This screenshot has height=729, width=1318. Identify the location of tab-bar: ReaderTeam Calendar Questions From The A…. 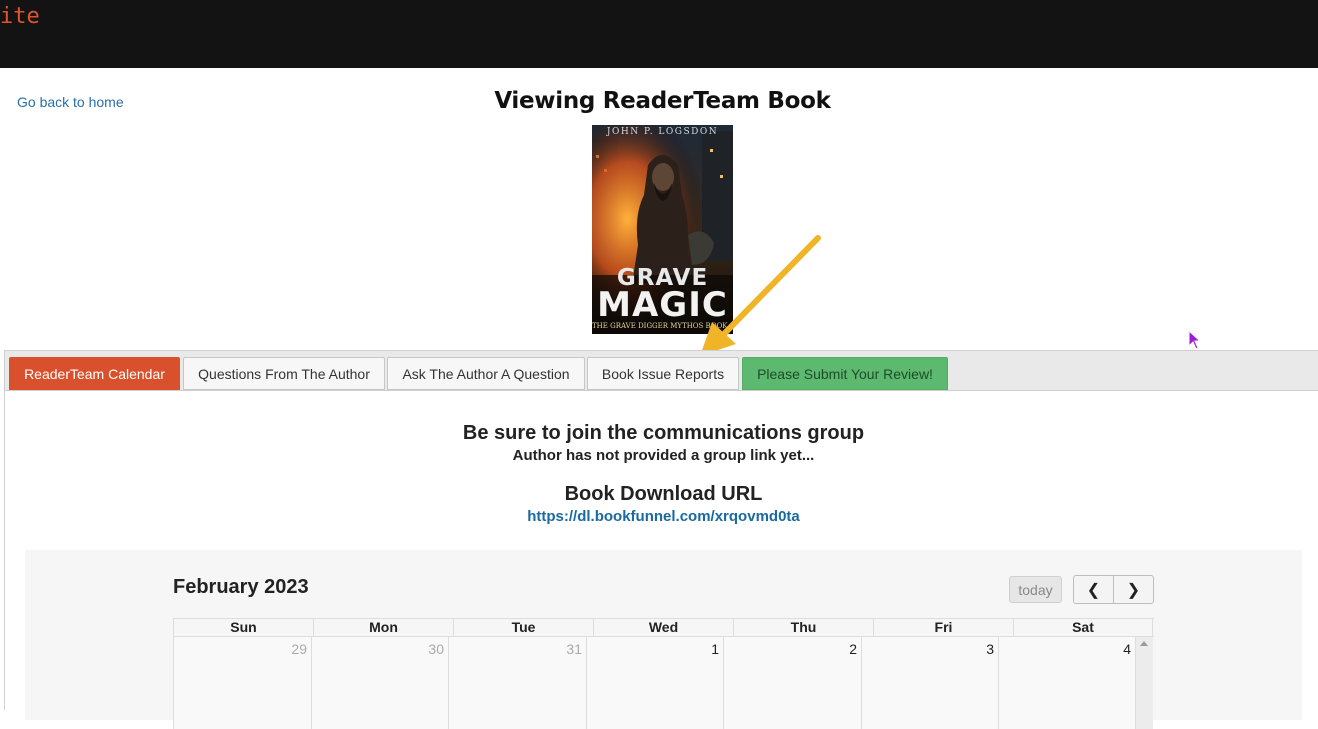
(661, 371).